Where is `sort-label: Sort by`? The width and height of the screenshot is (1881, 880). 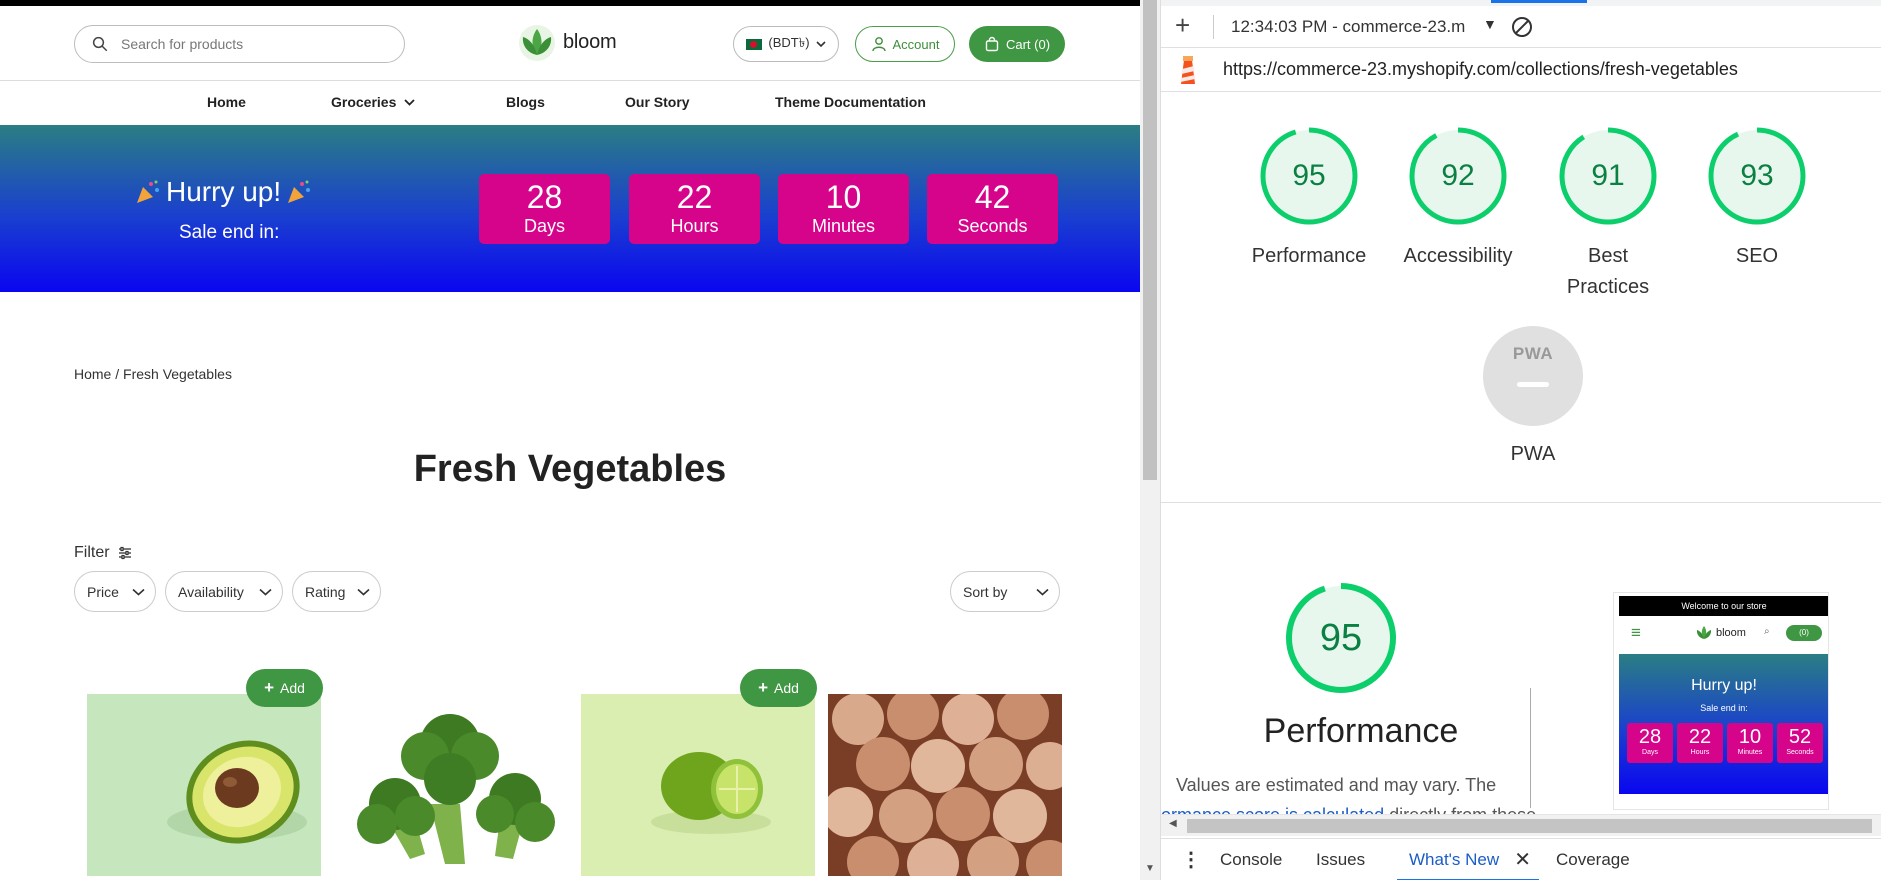 sort-label: Sort by is located at coordinates (985, 591).